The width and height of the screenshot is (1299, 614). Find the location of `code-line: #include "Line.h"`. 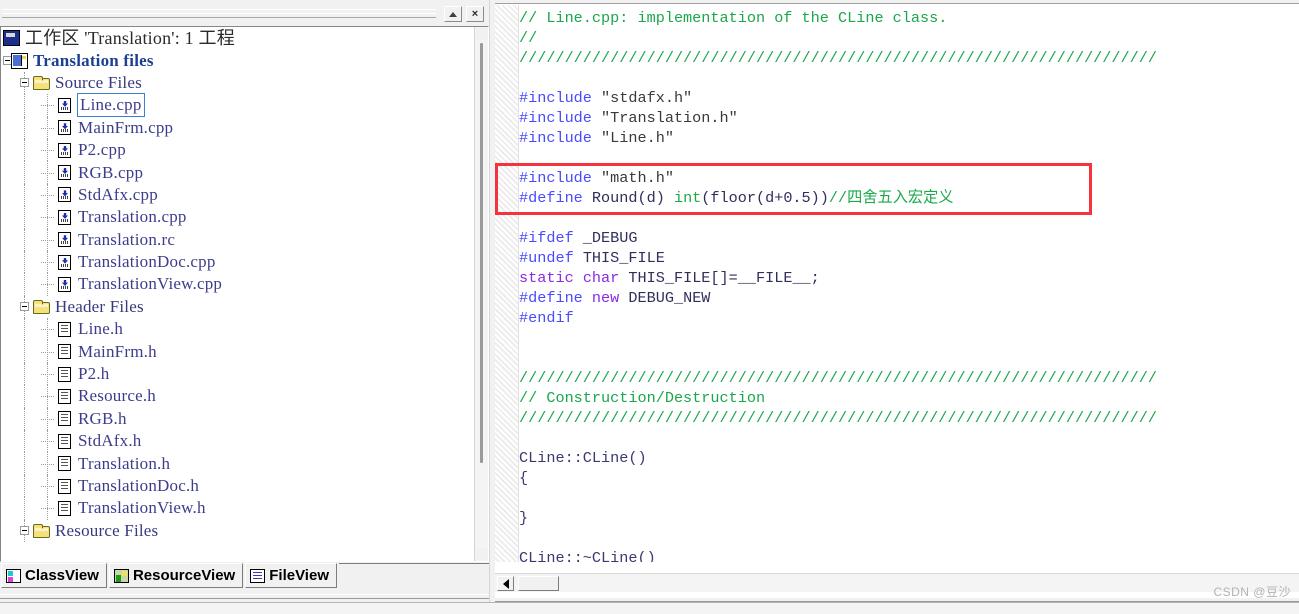

code-line: #include "Line.h" is located at coordinates (909, 138).